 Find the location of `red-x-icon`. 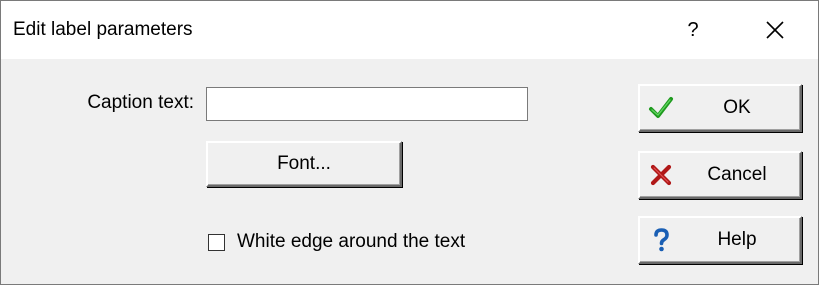

red-x-icon is located at coordinates (661, 175).